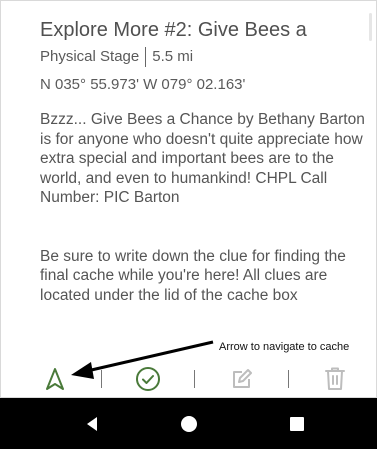  I want to click on action-bar, so click(189, 379).